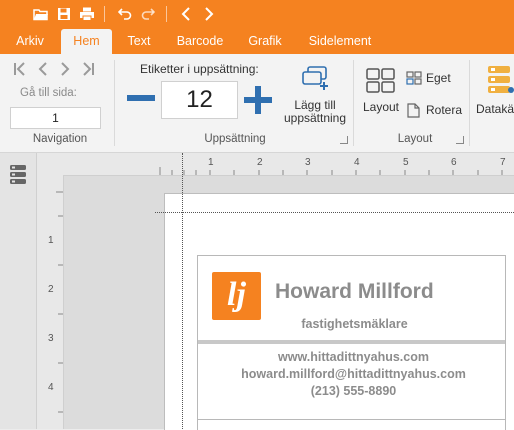 The width and height of the screenshot is (514, 430). Describe the element at coordinates (30, 41) in the screenshot. I see `tab-arkiv: Arkiv` at that location.